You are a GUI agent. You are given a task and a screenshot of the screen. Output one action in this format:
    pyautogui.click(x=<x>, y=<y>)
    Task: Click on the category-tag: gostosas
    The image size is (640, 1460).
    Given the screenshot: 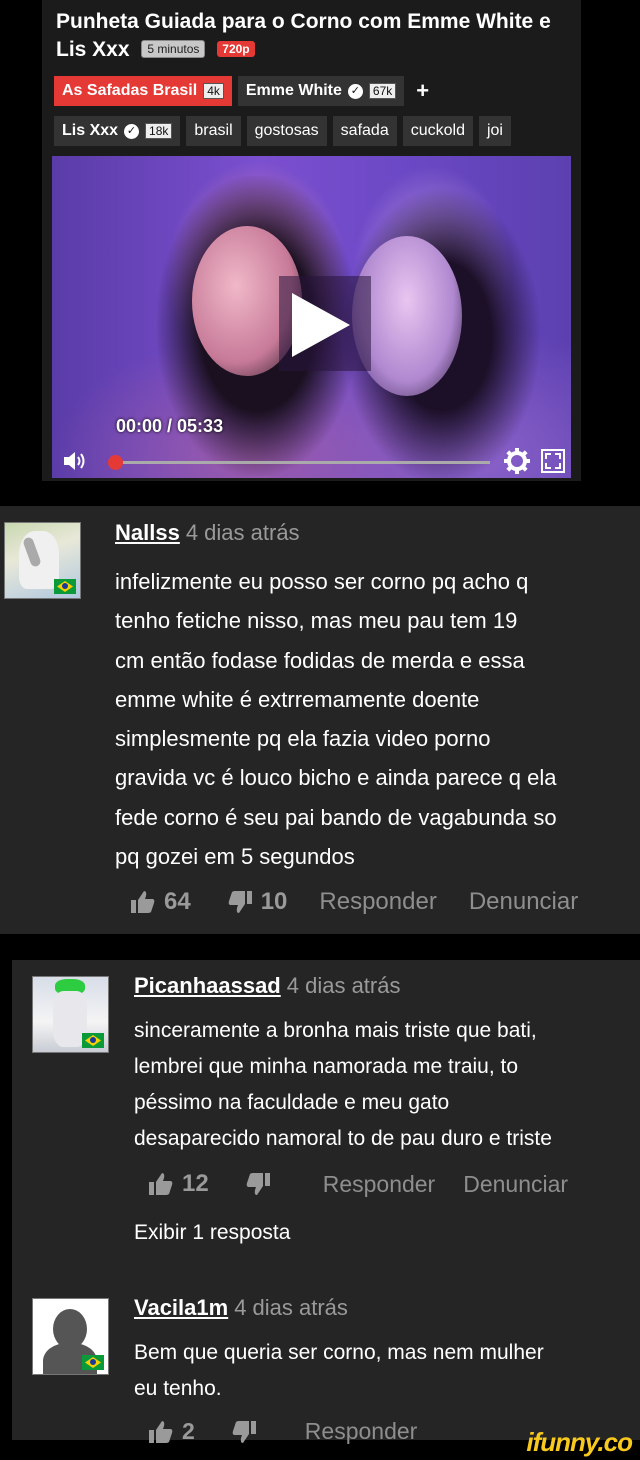 What is the action you would take?
    pyautogui.click(x=286, y=131)
    